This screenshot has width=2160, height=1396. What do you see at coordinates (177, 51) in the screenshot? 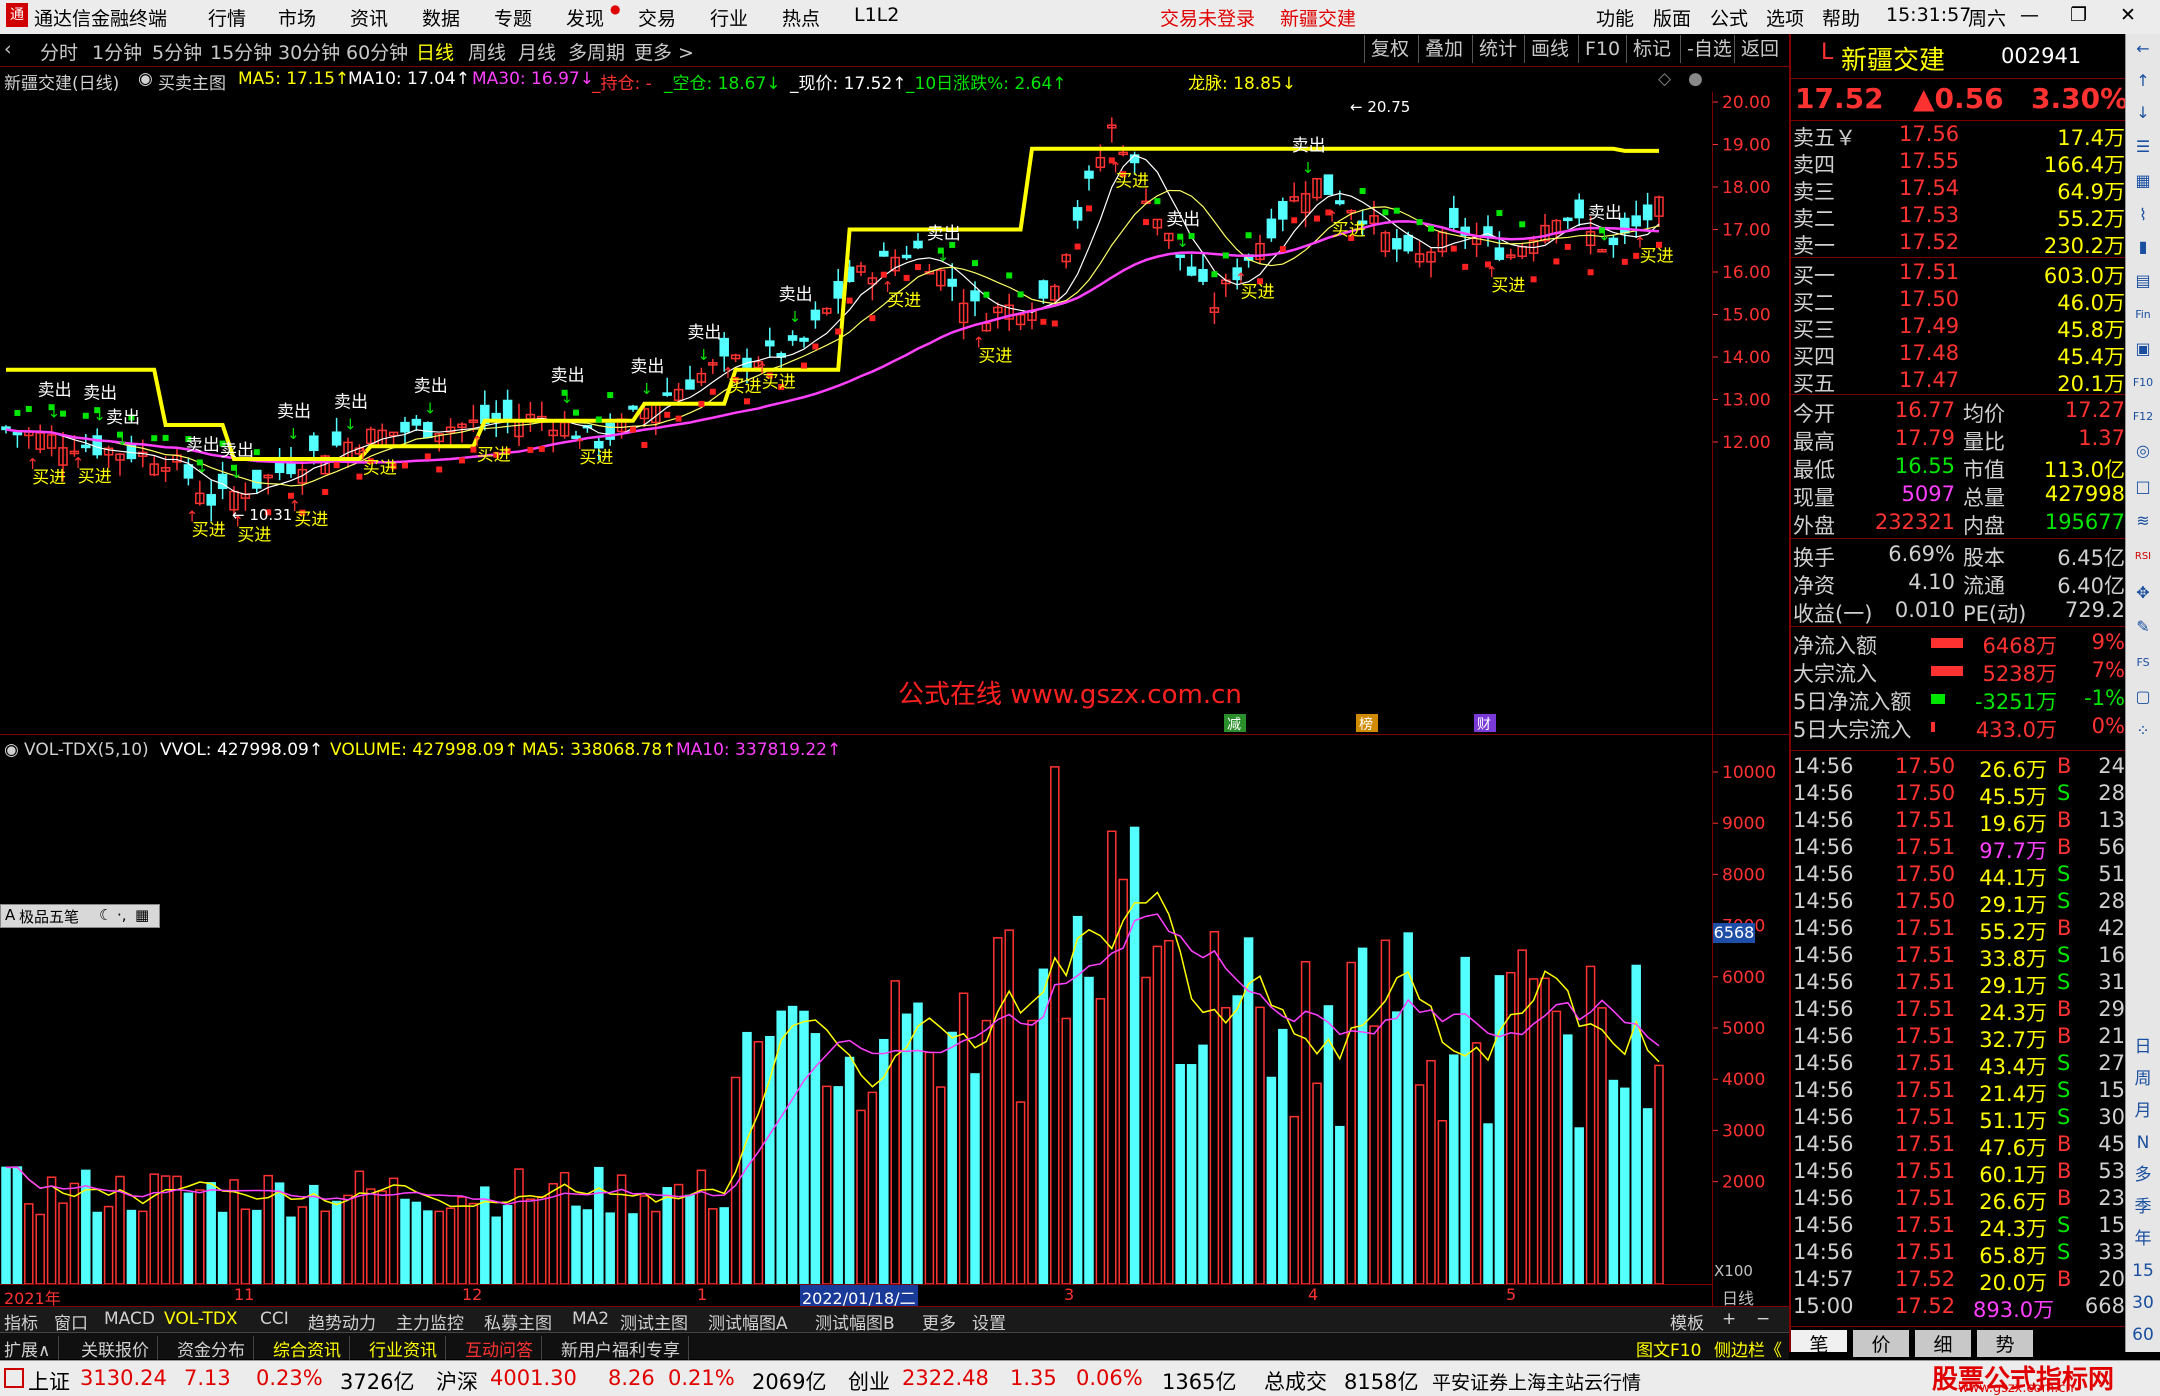
I see `period-5min: 5分钟` at bounding box center [177, 51].